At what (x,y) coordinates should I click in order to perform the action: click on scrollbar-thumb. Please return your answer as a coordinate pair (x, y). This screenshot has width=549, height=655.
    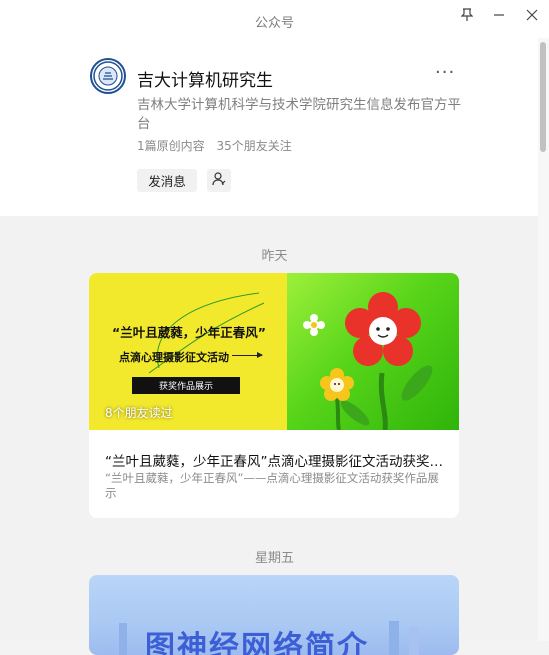
    Looking at the image, I should click on (543, 97).